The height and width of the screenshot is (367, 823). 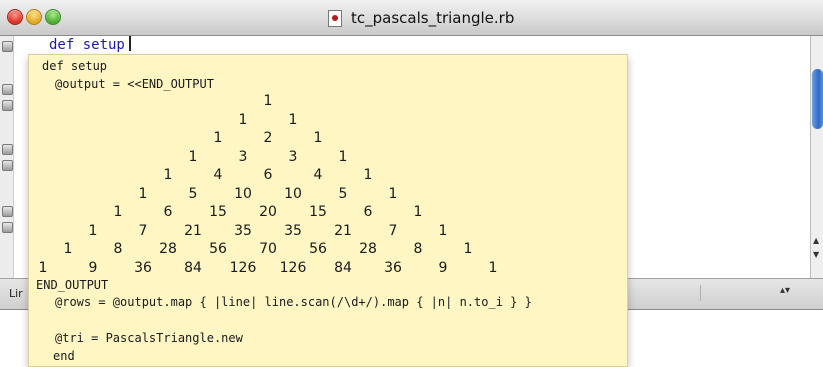 What do you see at coordinates (268, 212) in the screenshot?
I see `triangle-number: 20` at bounding box center [268, 212].